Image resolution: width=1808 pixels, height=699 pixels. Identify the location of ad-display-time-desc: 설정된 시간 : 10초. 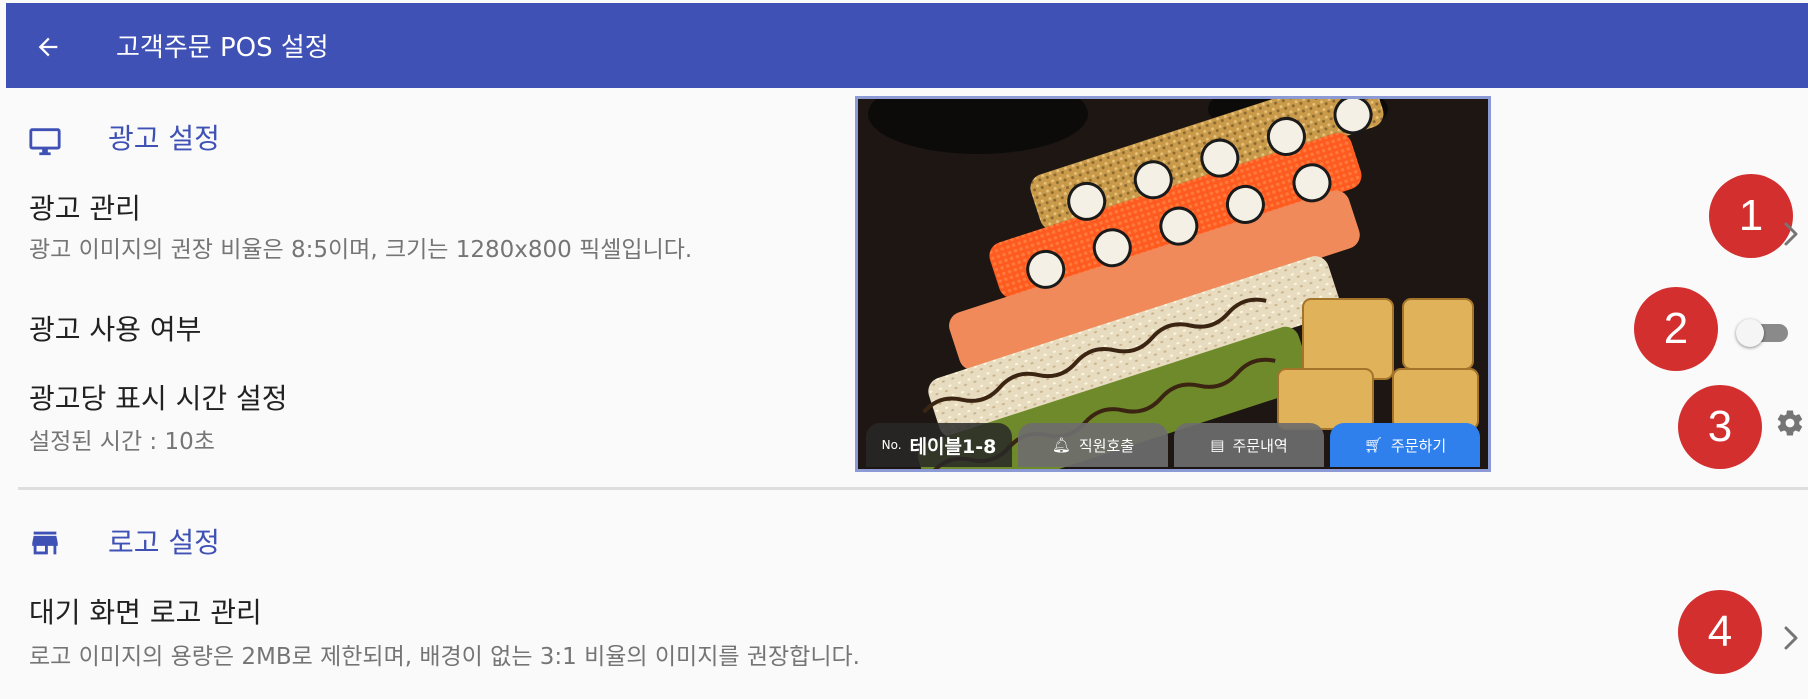
(122, 442).